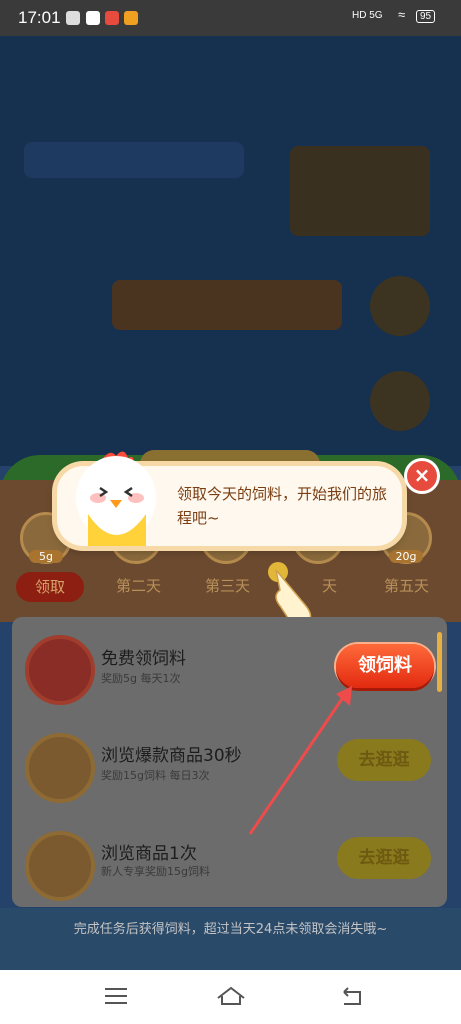 The height and width of the screenshot is (1024, 461). I want to click on day-1-claim-tab: 领取, so click(50, 587).